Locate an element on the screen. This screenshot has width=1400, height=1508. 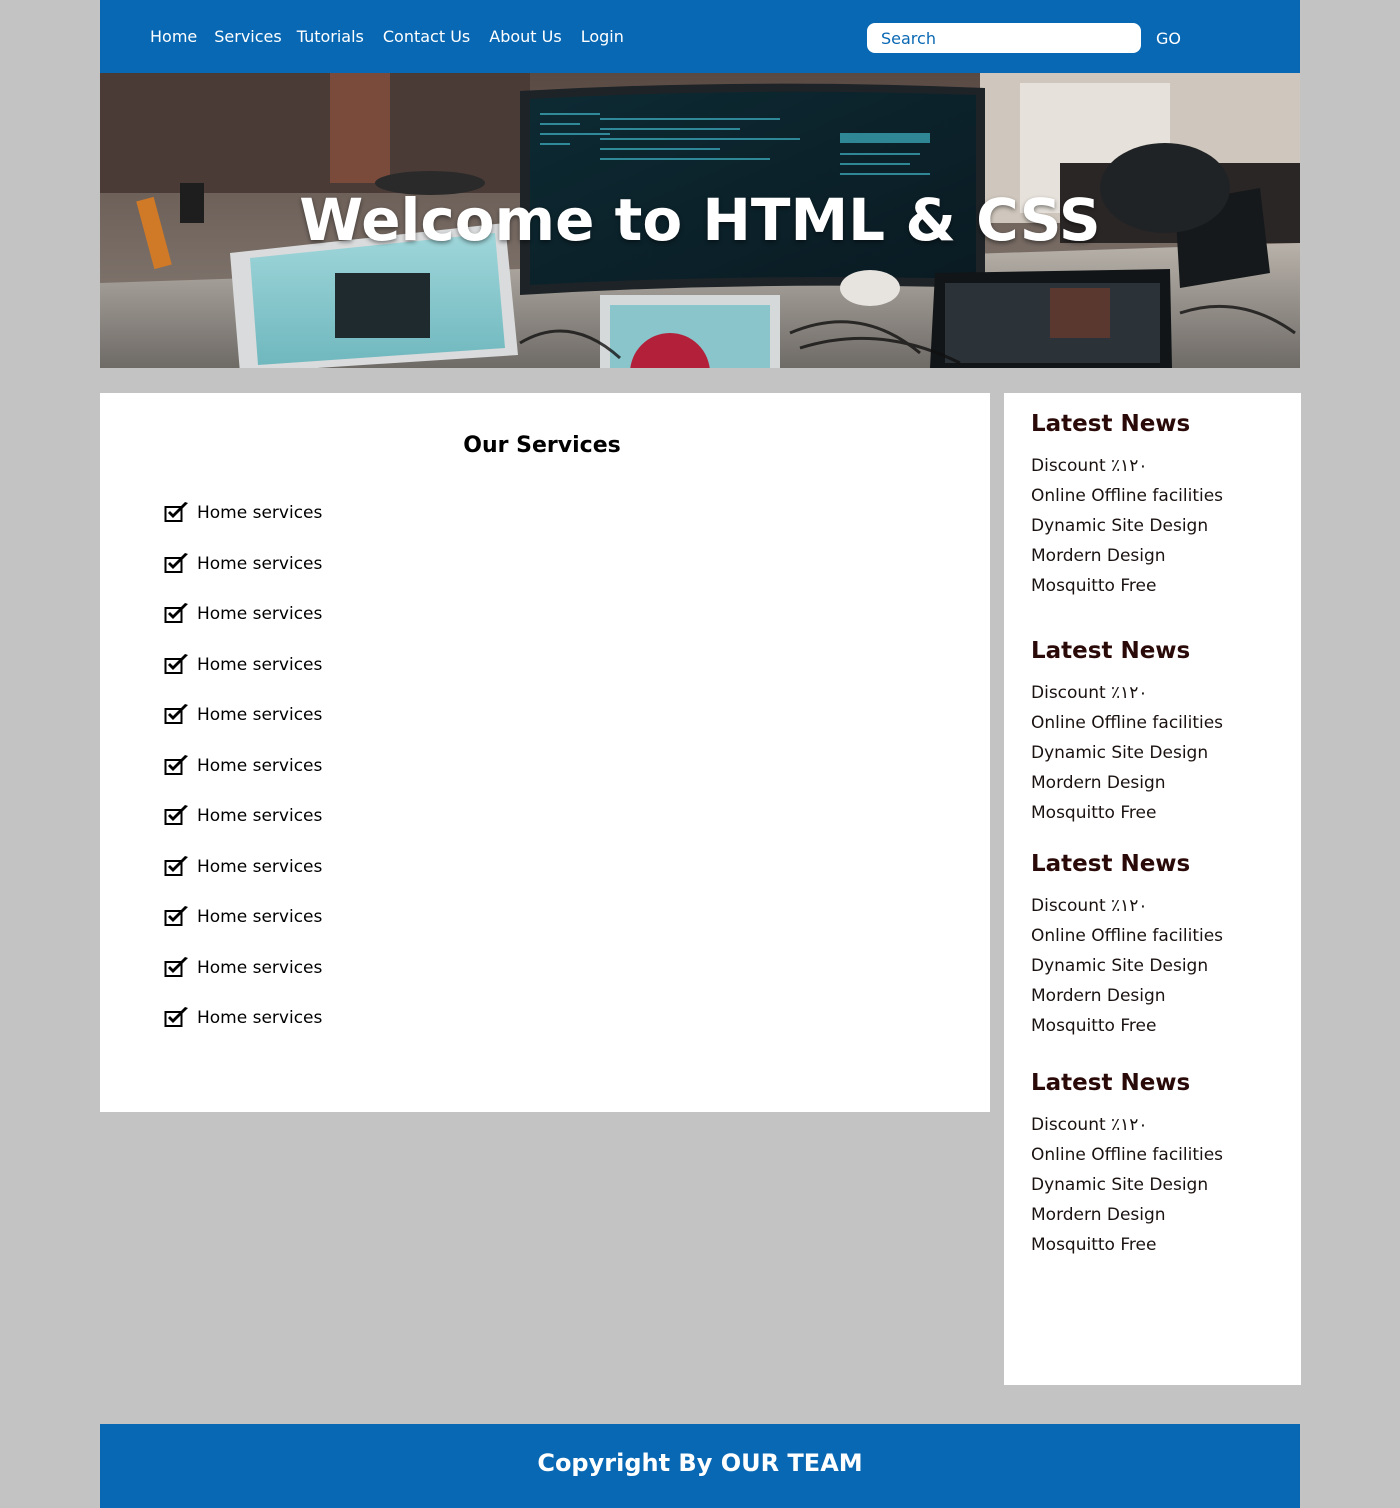
nav-link-contact-us: Contact Us is located at coordinates (426, 36).